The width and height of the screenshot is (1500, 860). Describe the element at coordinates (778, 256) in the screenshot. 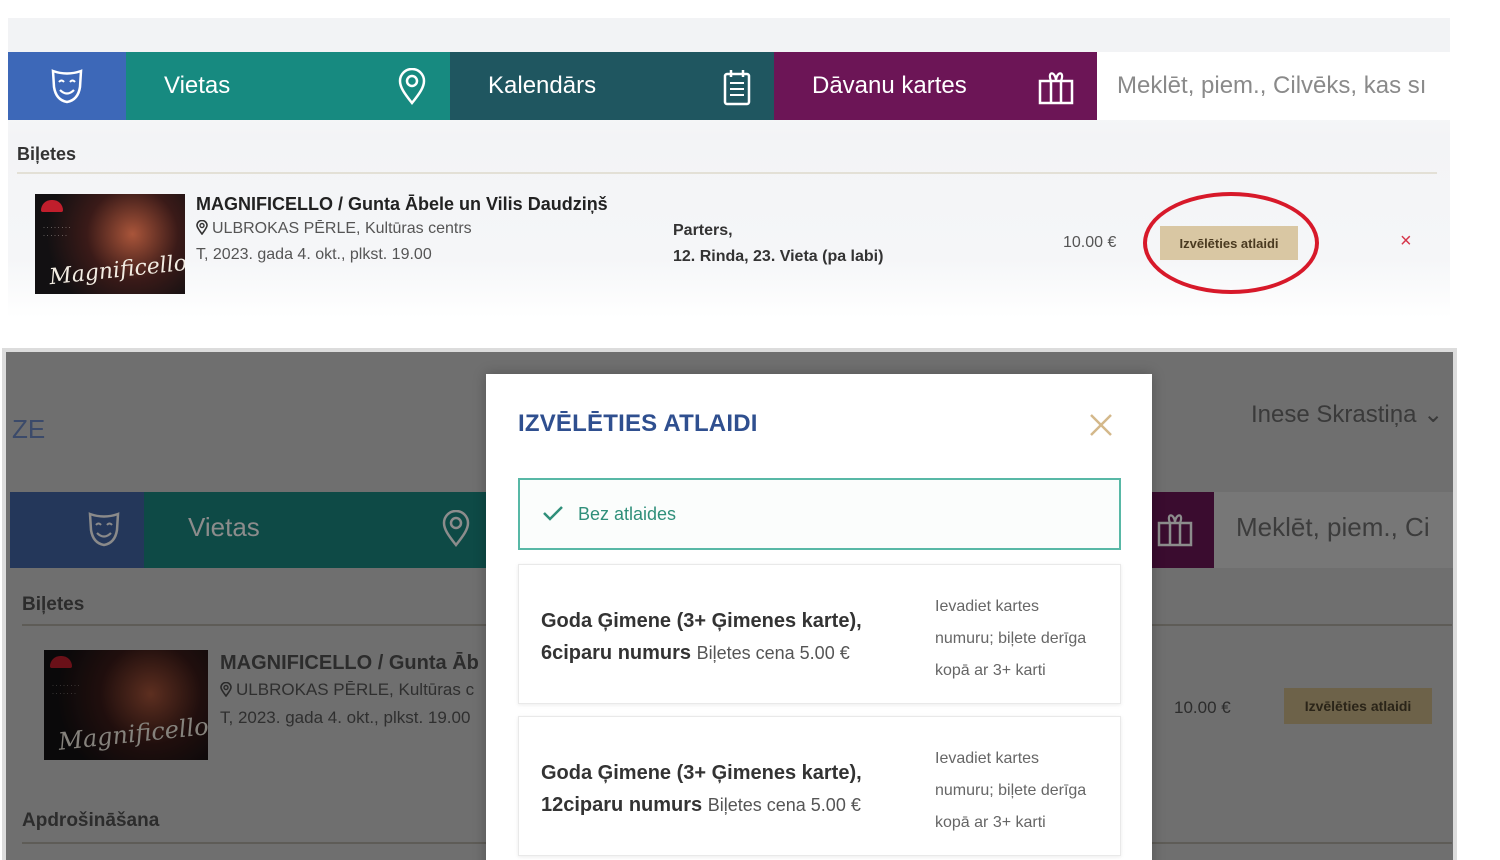

I see `seat-row: 12. Rinda, 23. Vieta (pa labi)` at that location.